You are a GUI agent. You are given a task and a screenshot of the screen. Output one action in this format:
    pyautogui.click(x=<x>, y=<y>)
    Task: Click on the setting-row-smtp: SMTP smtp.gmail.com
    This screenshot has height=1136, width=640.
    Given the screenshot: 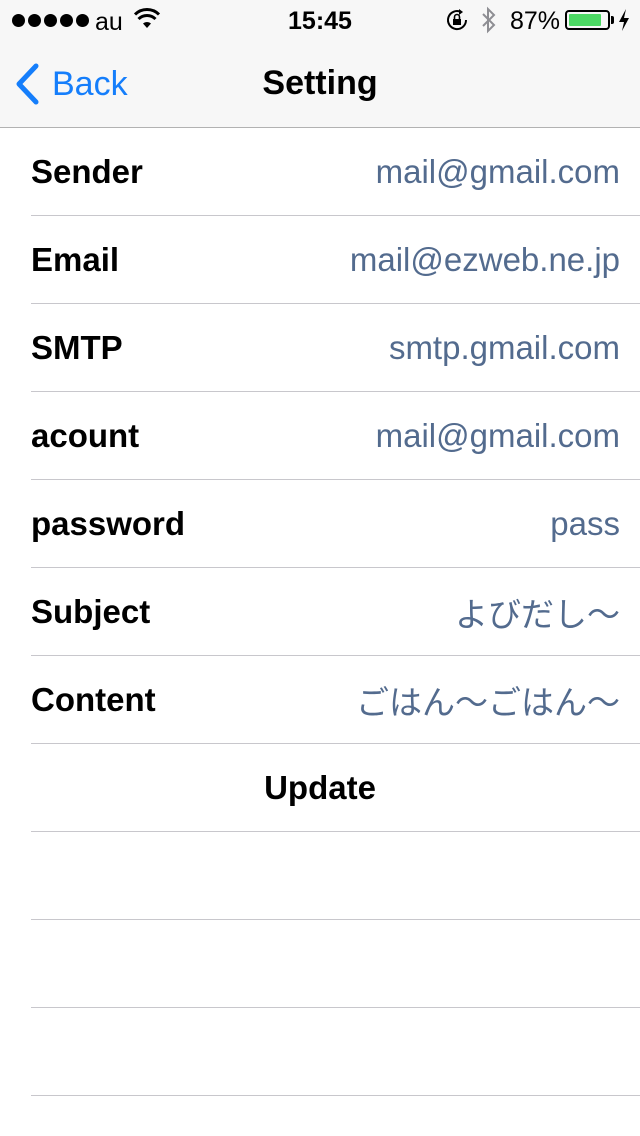 What is the action you would take?
    pyautogui.click(x=320, y=348)
    